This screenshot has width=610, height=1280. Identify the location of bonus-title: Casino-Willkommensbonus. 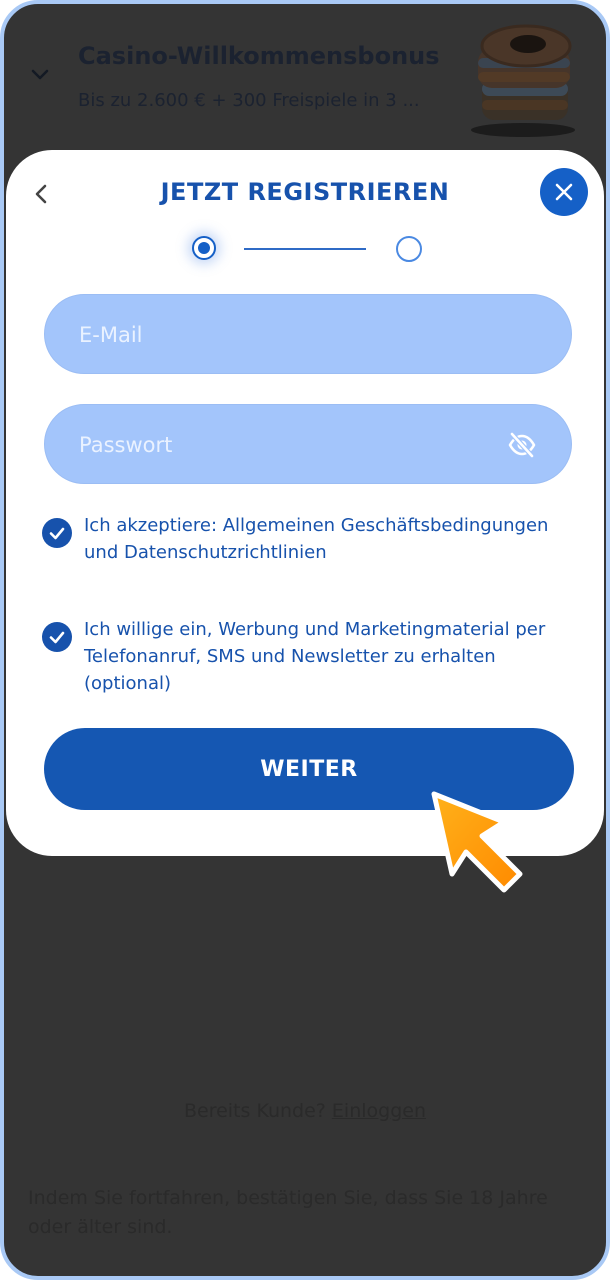
(259, 56).